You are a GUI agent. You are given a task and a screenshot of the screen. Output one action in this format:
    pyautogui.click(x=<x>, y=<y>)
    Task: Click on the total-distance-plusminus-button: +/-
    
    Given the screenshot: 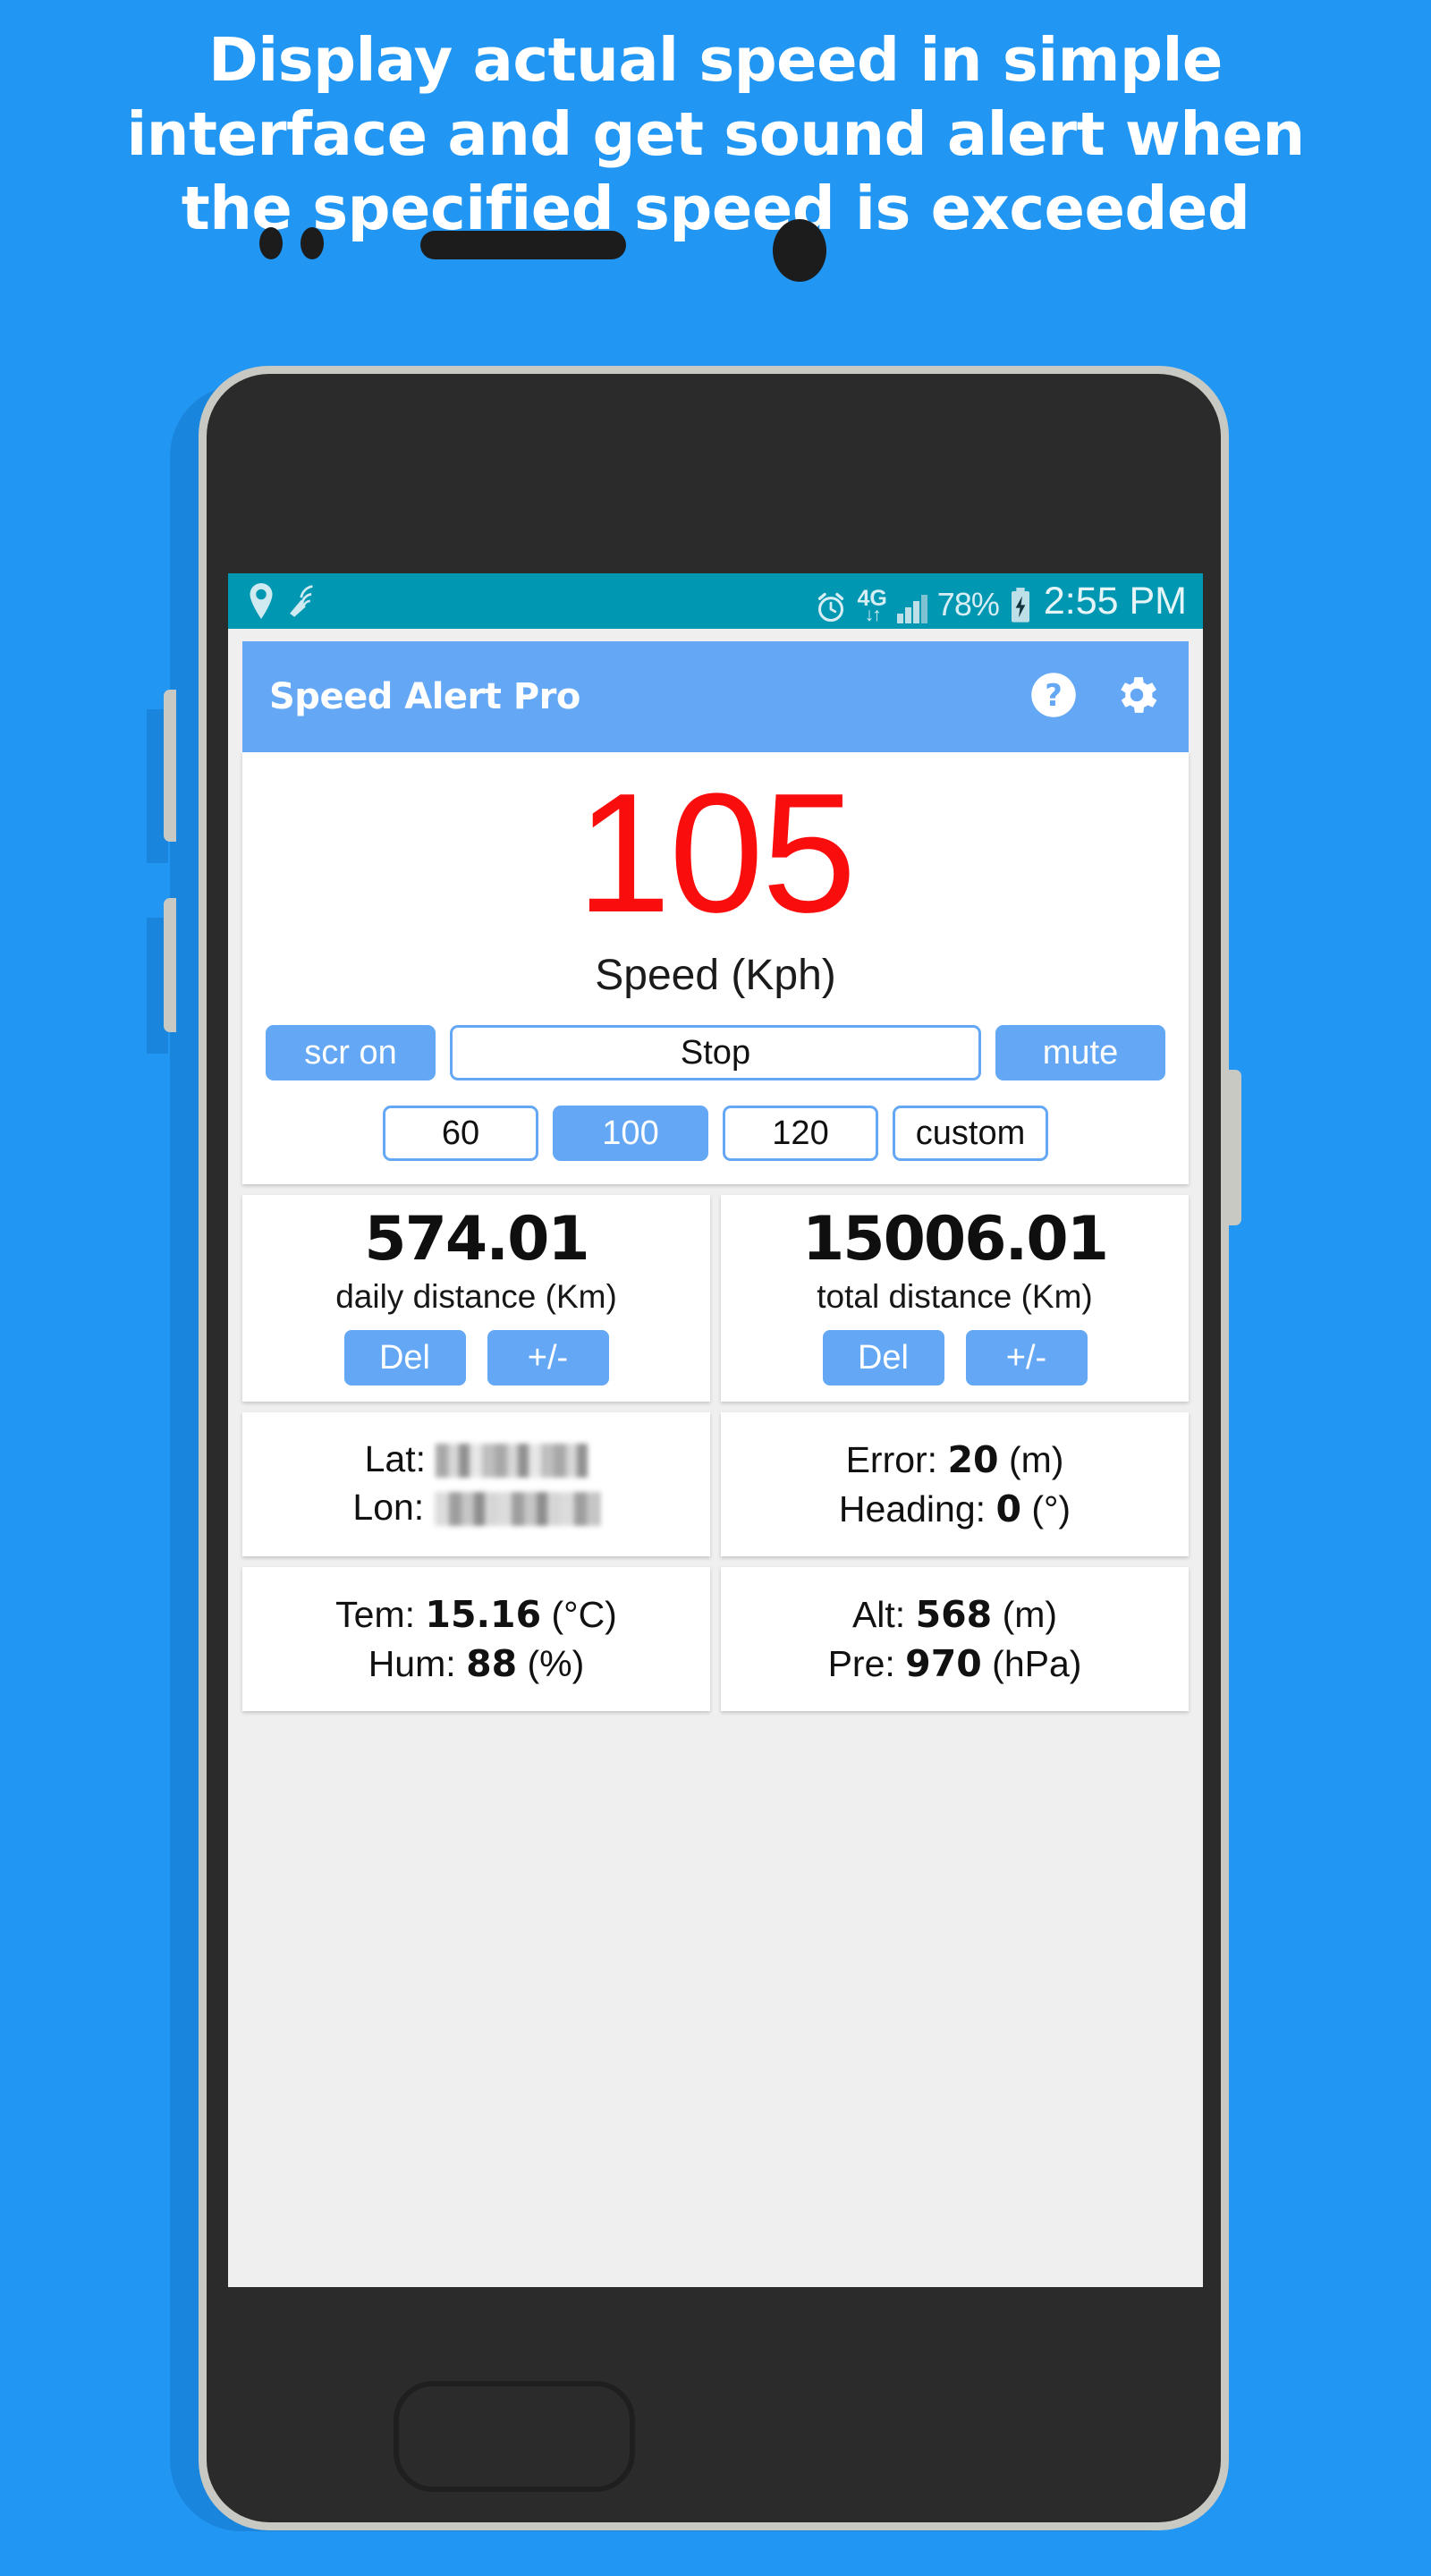 What is the action you would take?
    pyautogui.click(x=1026, y=1358)
    